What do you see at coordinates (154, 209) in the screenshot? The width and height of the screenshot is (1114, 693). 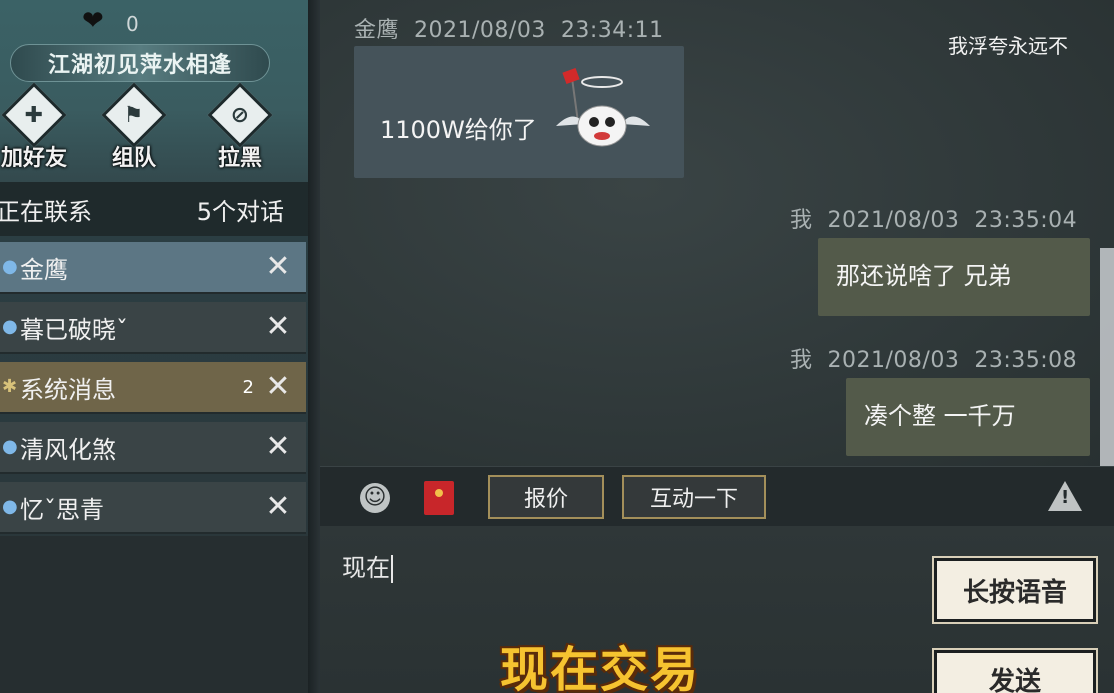 I see `contacts-header: 正在联系 5个对话` at bounding box center [154, 209].